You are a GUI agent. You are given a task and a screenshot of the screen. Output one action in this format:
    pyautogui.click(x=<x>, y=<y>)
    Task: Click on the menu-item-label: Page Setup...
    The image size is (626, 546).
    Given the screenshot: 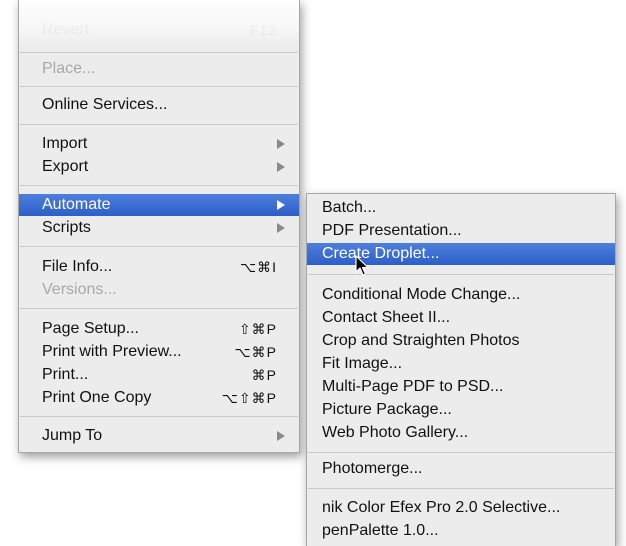 What is the action you would take?
    pyautogui.click(x=90, y=328)
    